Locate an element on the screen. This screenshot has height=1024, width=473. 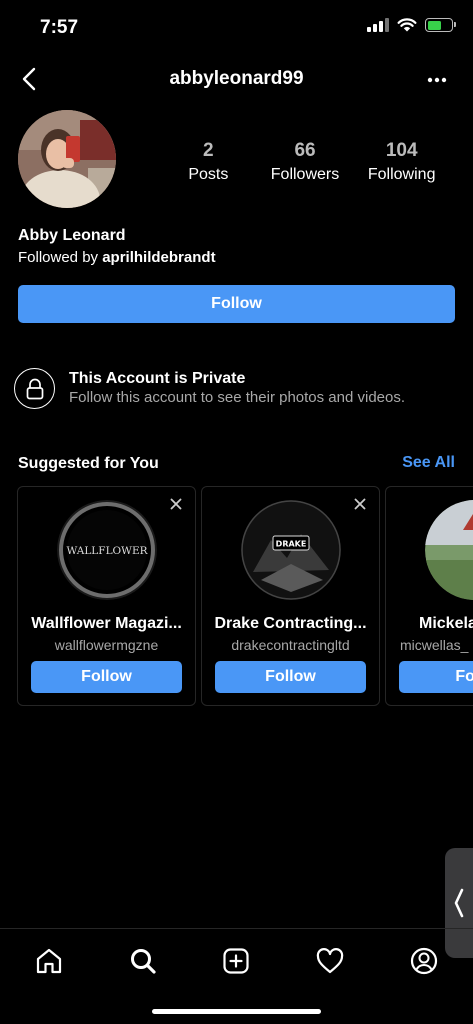
followed-by: Followed by aprilhildebrandt is located at coordinates (117, 257).